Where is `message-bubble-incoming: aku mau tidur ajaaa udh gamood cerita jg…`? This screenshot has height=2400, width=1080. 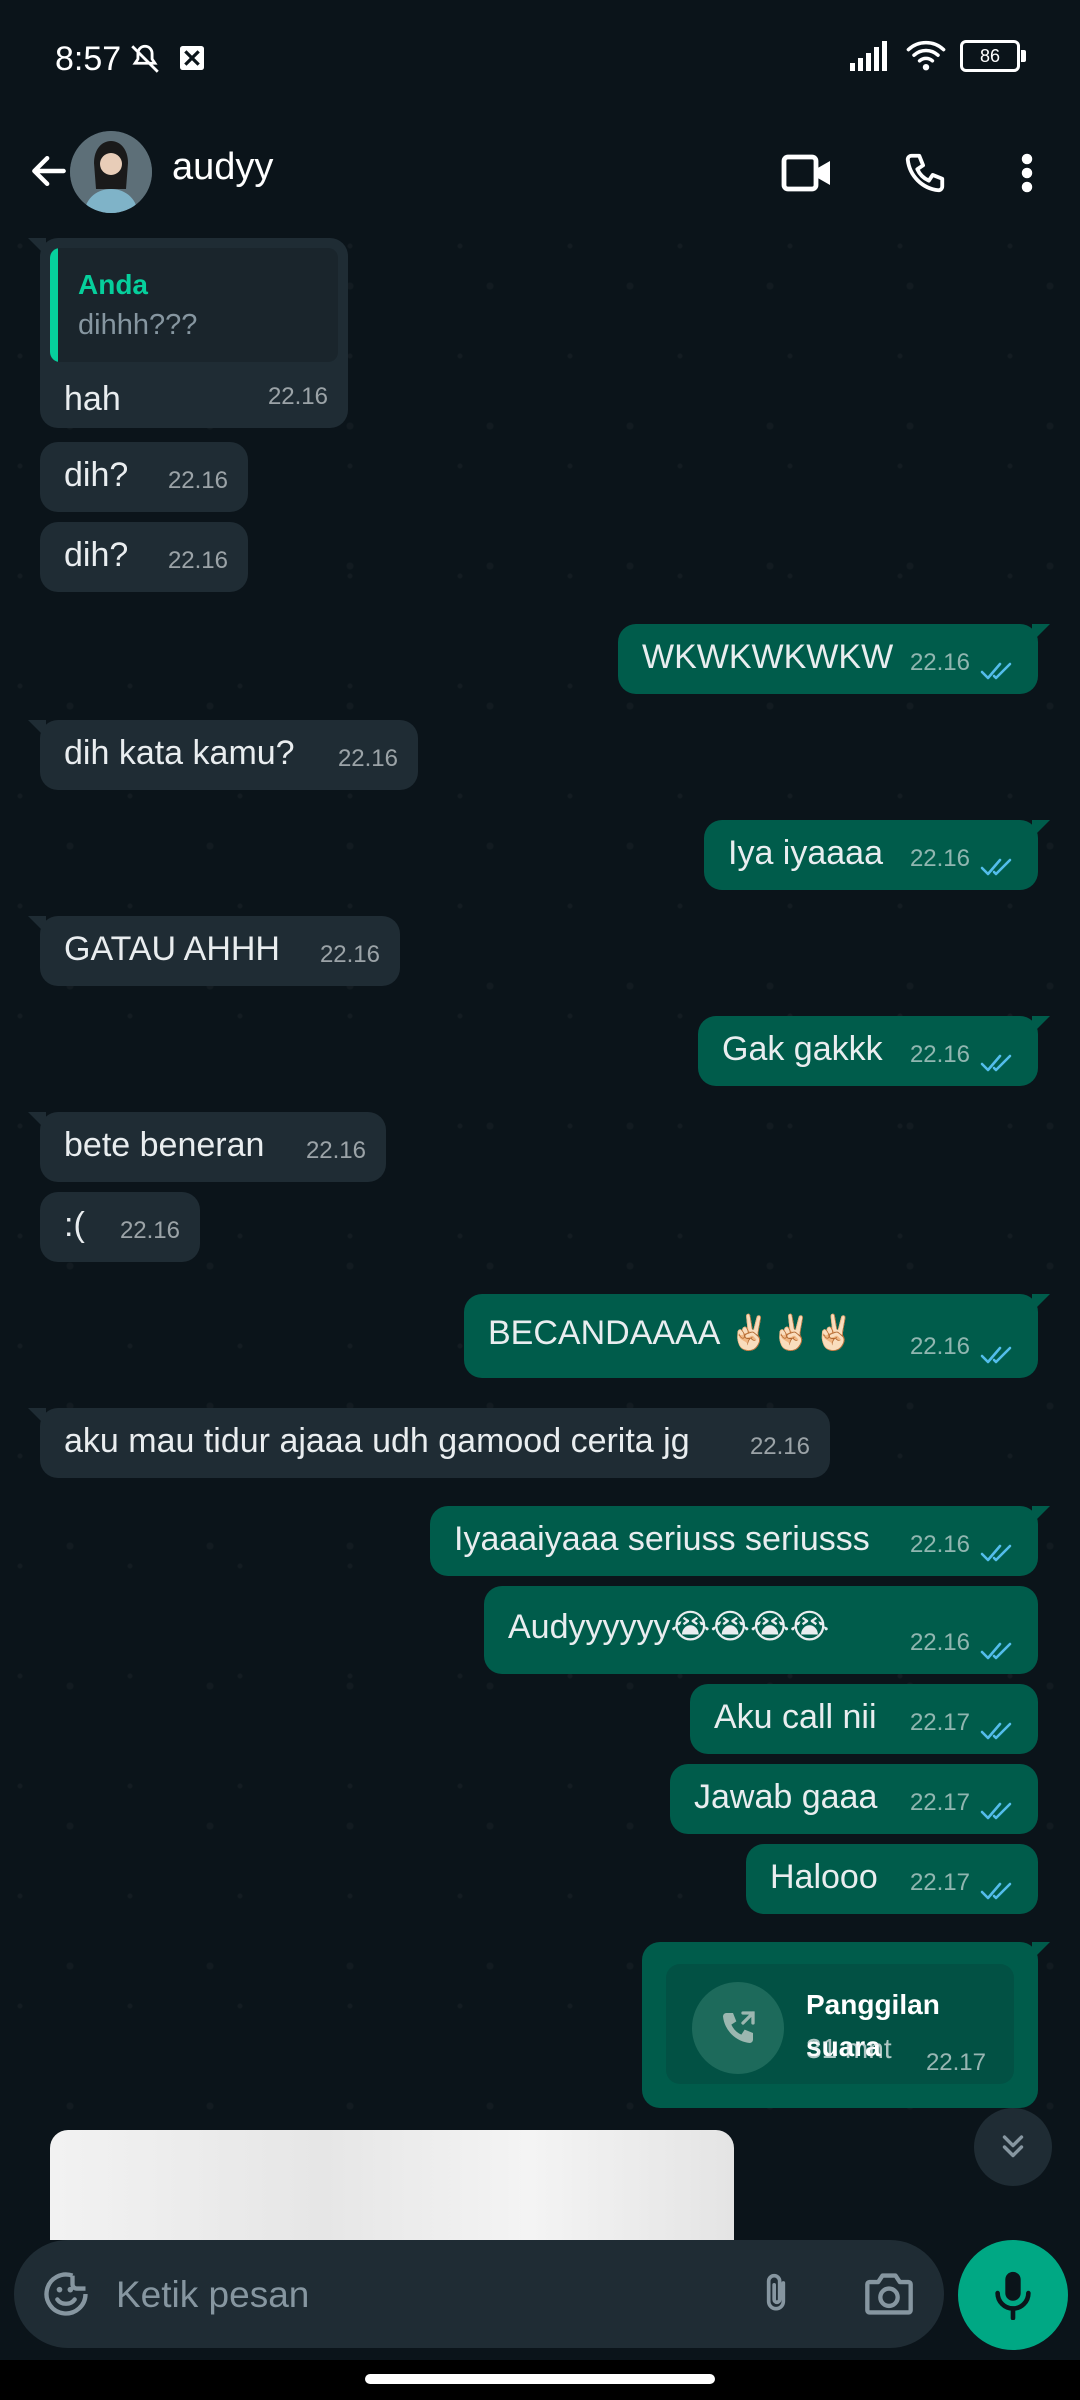 message-bubble-incoming: aku mau tidur ajaaa udh gamood cerita jg… is located at coordinates (429, 1443).